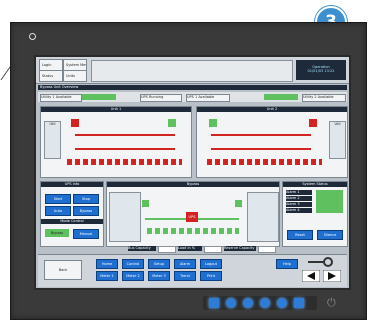 This screenshot has height=320, width=375. I want to click on status-chip: Utility 2 Available, so click(324, 98).